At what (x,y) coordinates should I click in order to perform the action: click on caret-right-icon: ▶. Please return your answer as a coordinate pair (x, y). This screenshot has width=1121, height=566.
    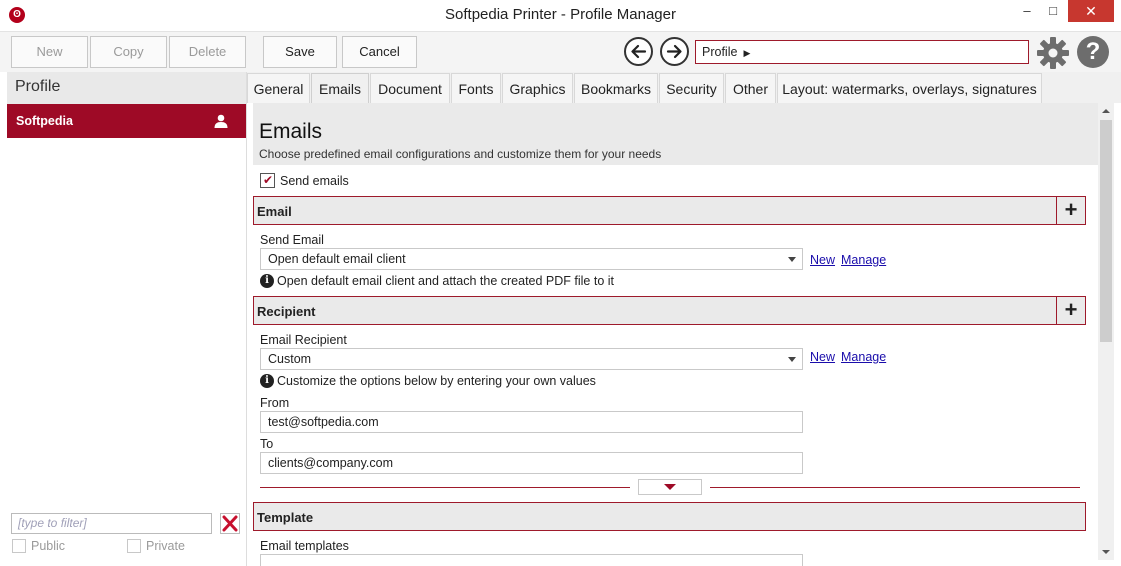
    Looking at the image, I should click on (747, 53).